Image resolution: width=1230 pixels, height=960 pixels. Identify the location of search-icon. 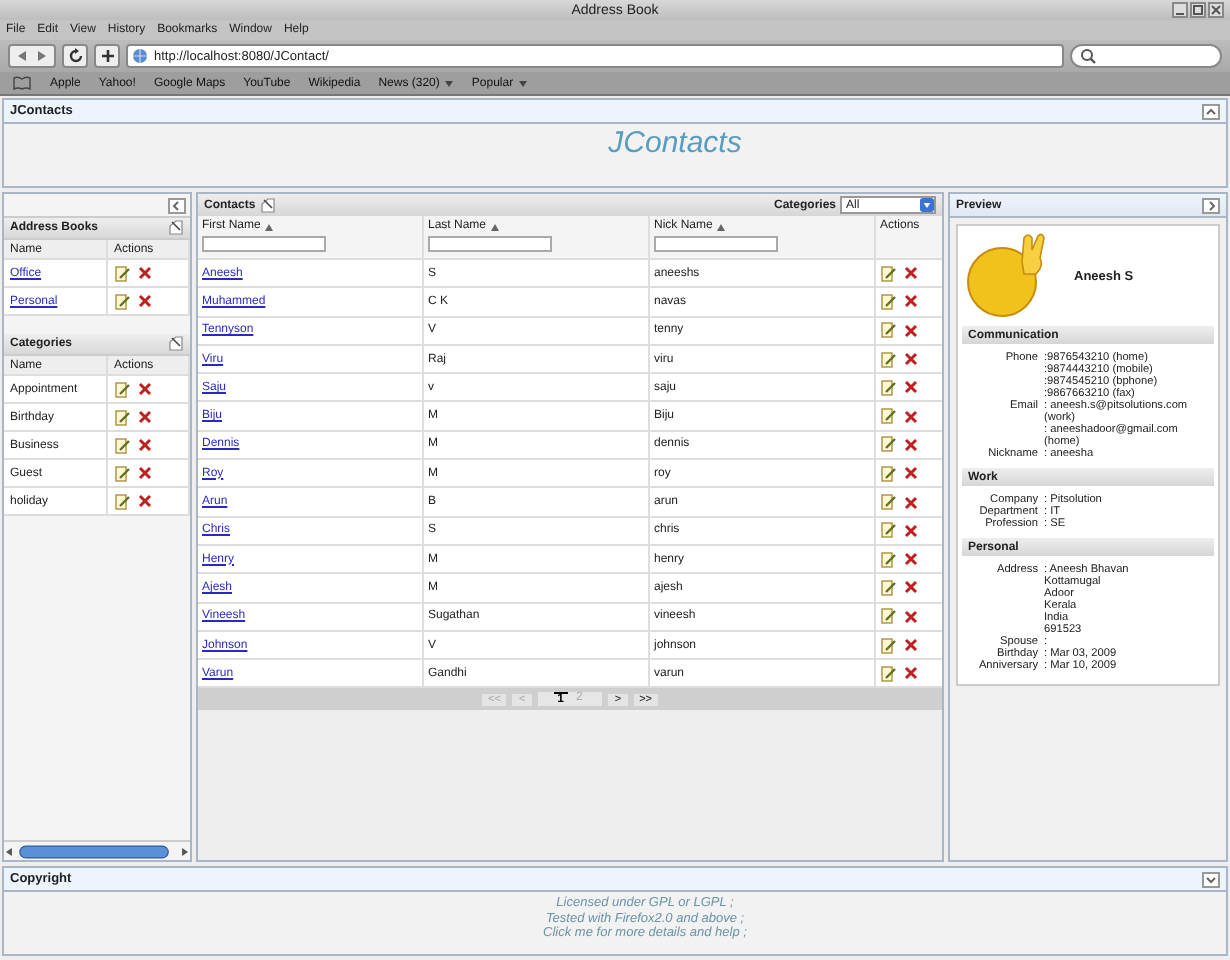
(1089, 56).